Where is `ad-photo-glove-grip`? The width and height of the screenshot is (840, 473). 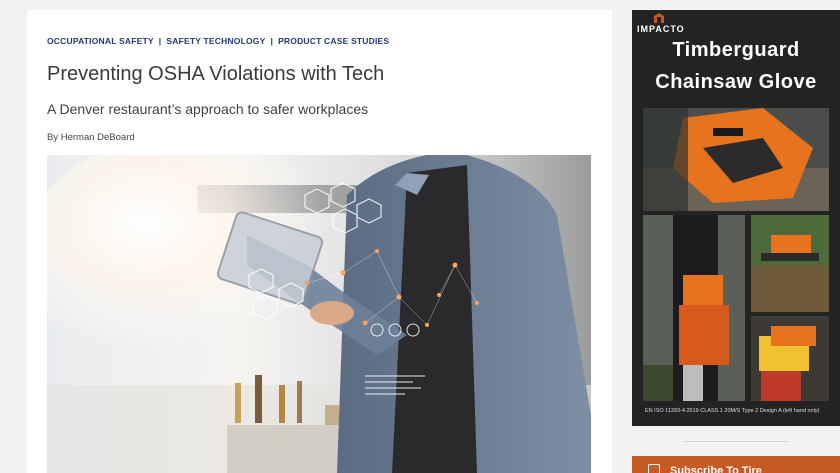 ad-photo-glove-grip is located at coordinates (790, 358).